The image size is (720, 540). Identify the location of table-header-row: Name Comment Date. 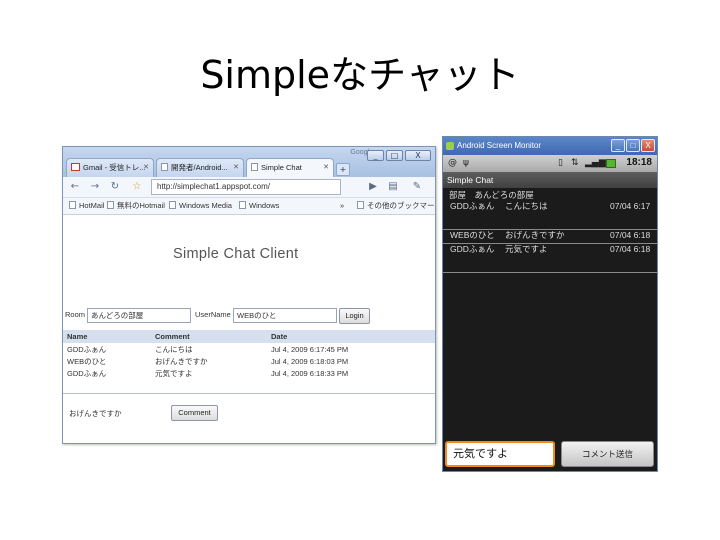
(249, 336).